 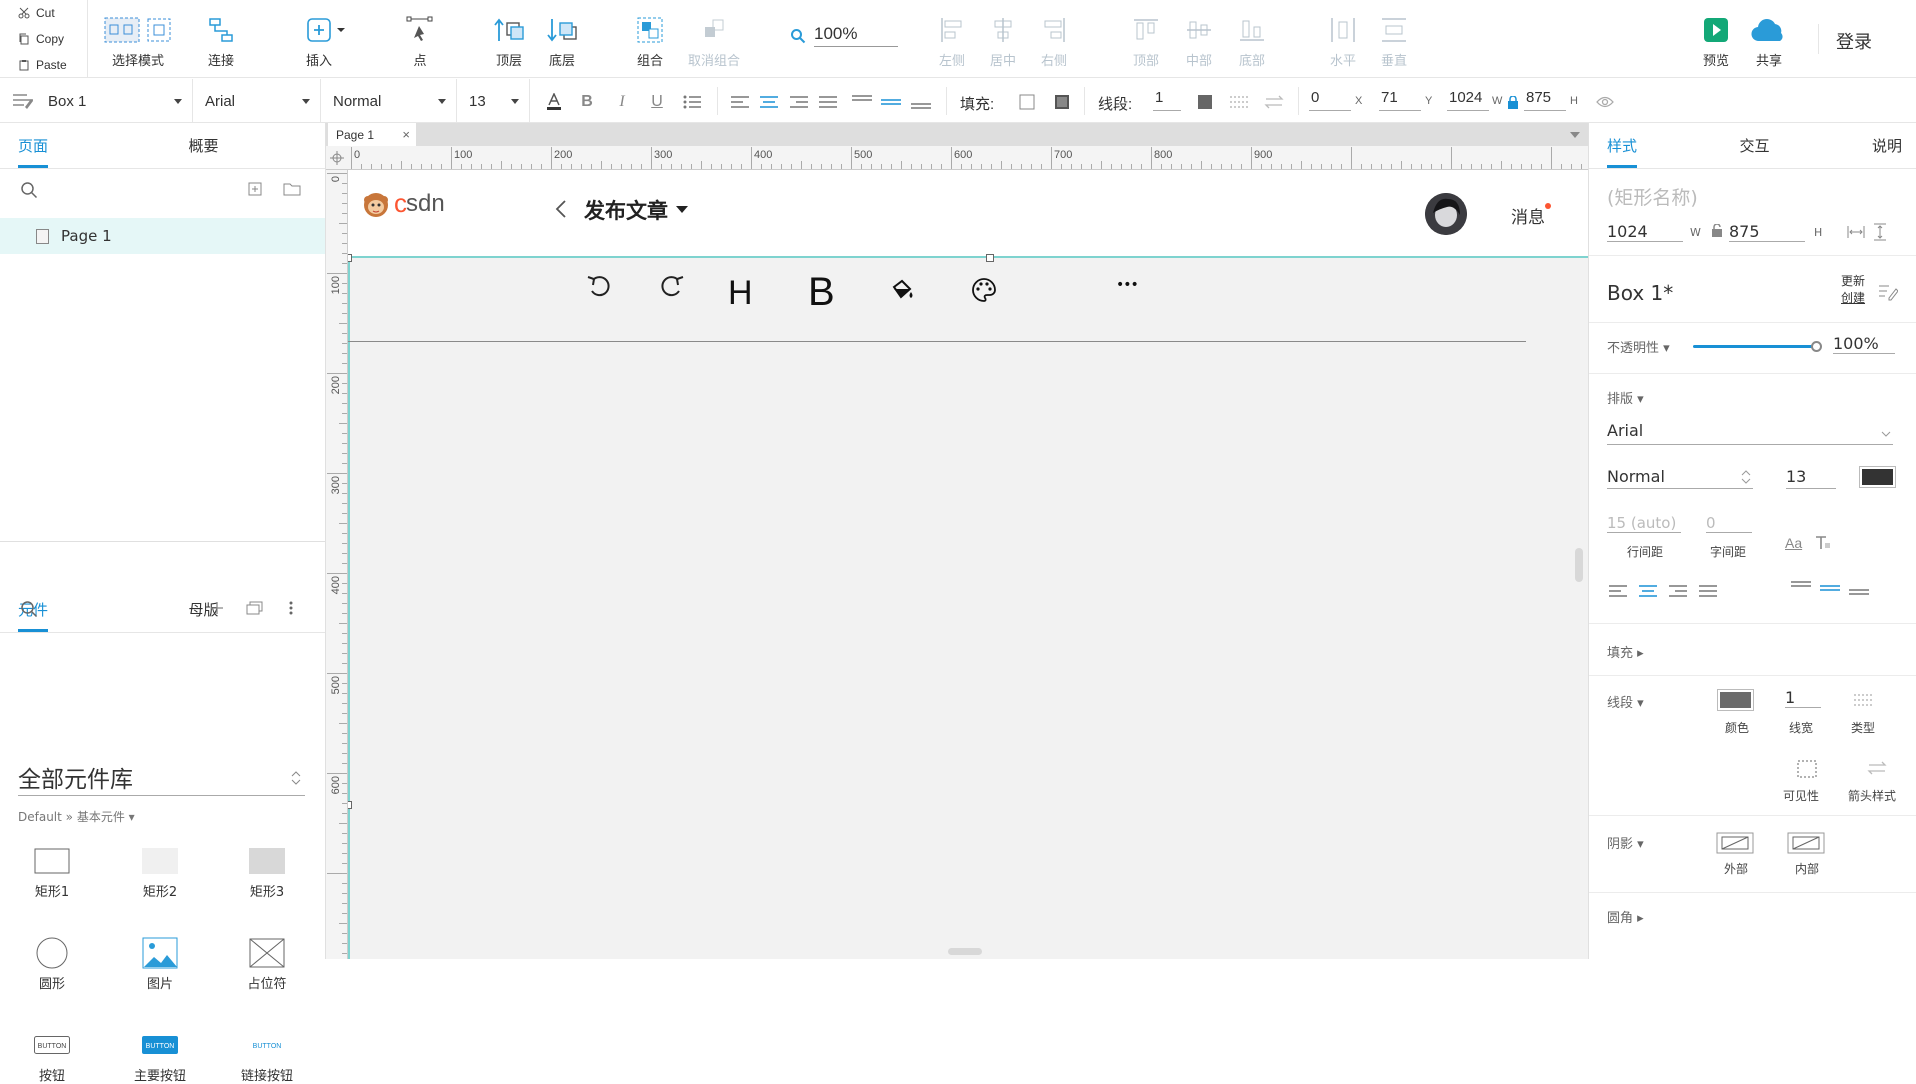 What do you see at coordinates (1027, 102) in the screenshot?
I see `fill-color-button` at bounding box center [1027, 102].